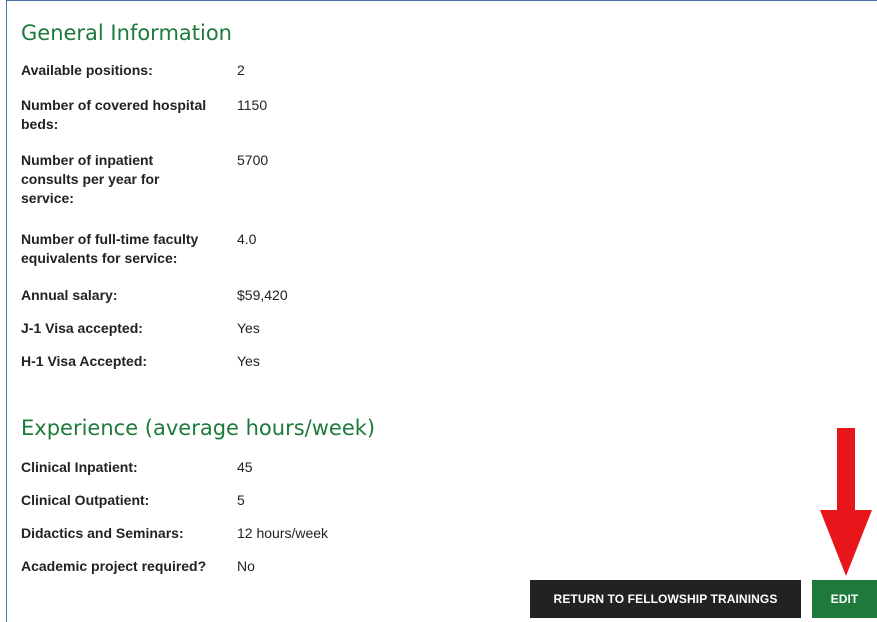  I want to click on detail-value: $59,420, so click(262, 295).